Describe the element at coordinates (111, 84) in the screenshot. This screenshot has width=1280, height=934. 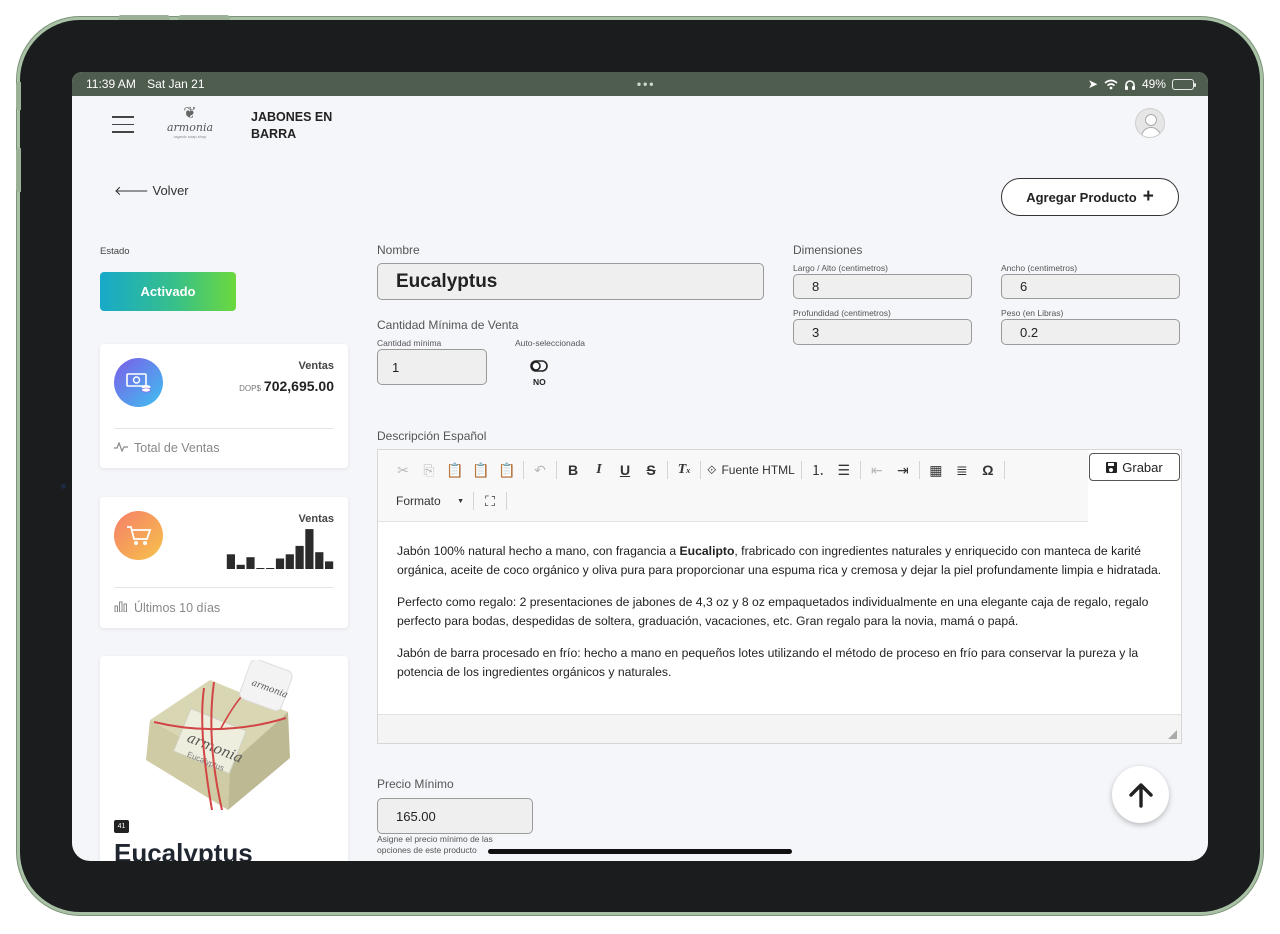
I see `status-time: 11:39 AM` at that location.